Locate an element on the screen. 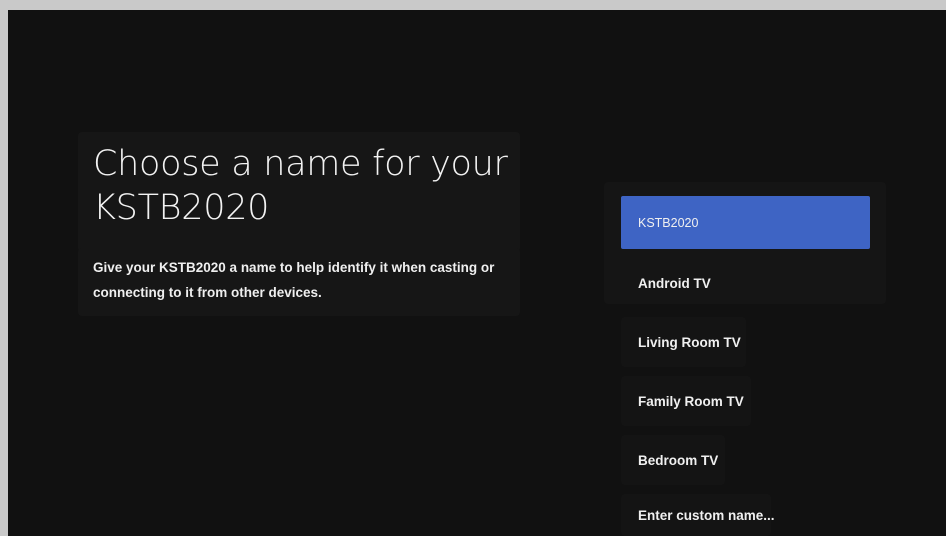 Image resolution: width=946 pixels, height=536 pixels. option-family-room-tv: Family Room TV is located at coordinates (686, 401).